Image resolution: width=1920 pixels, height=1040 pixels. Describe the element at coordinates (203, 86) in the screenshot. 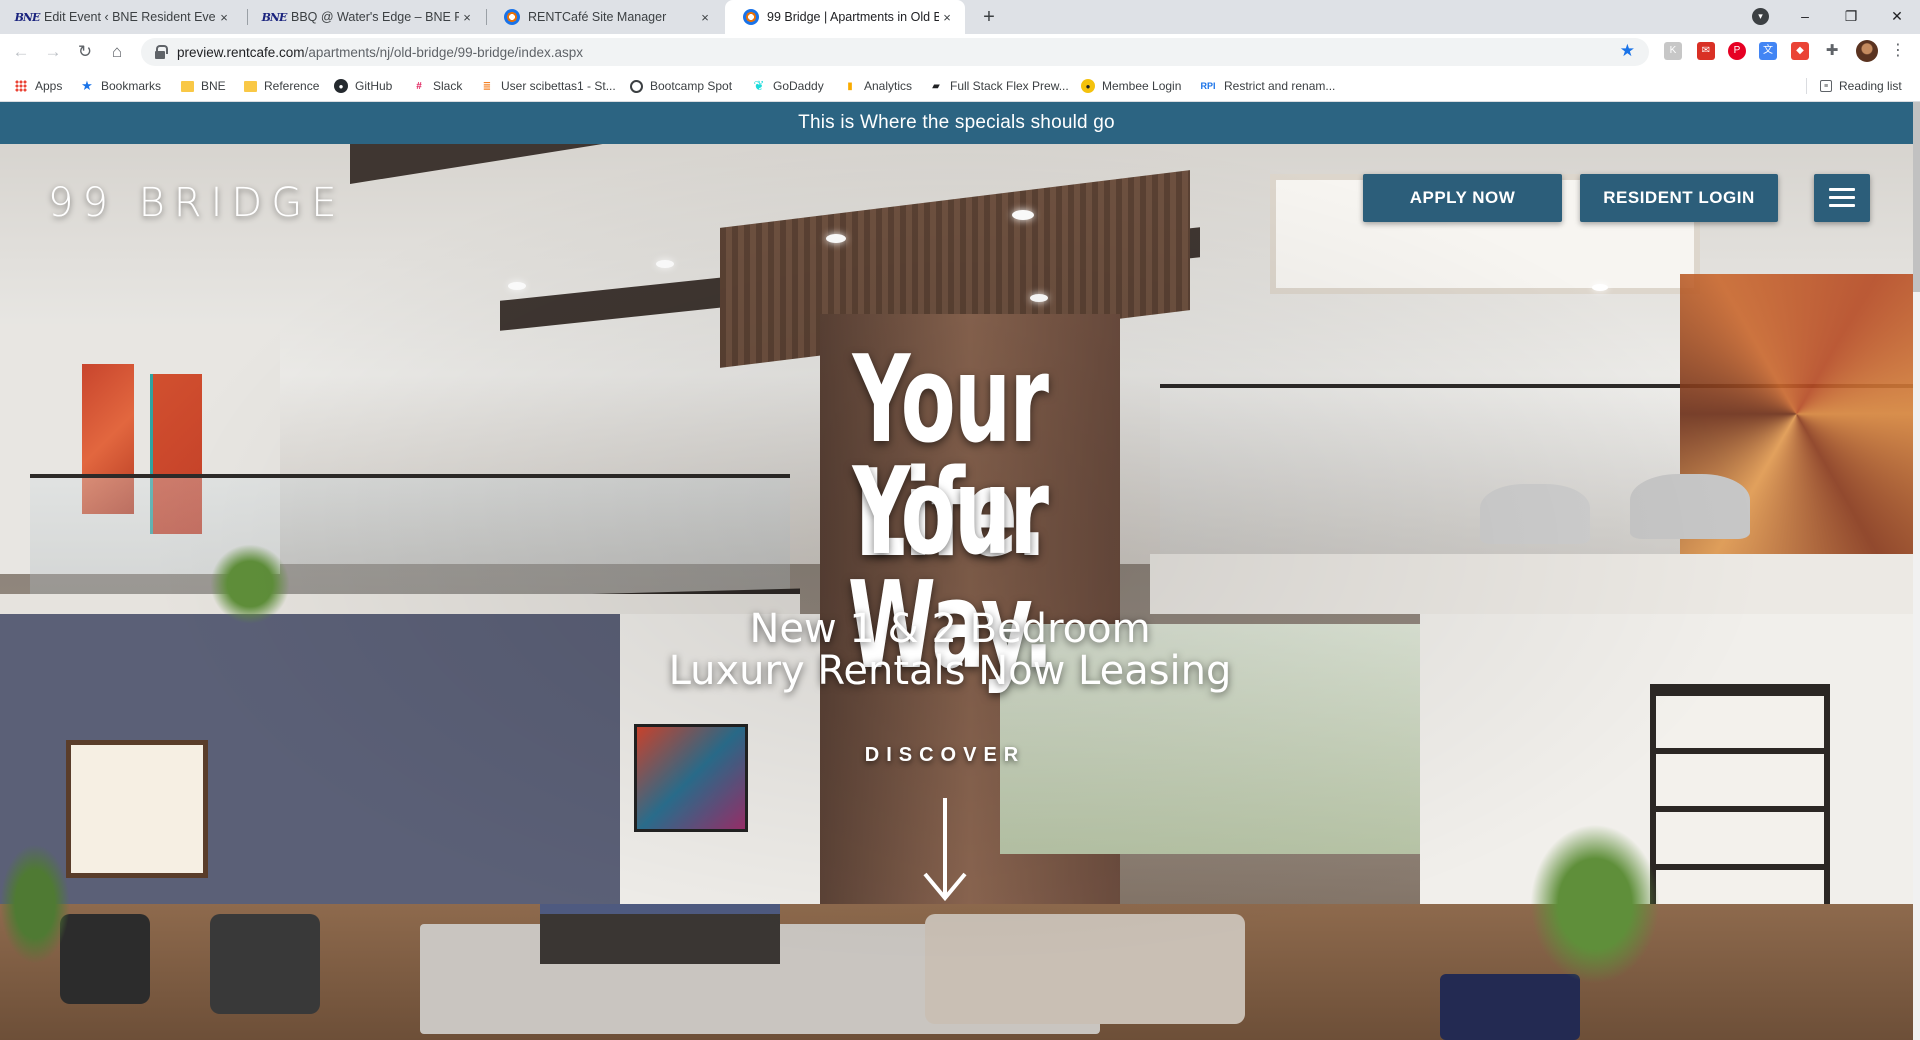

I see `bookmark-folder-bne: BNE` at that location.